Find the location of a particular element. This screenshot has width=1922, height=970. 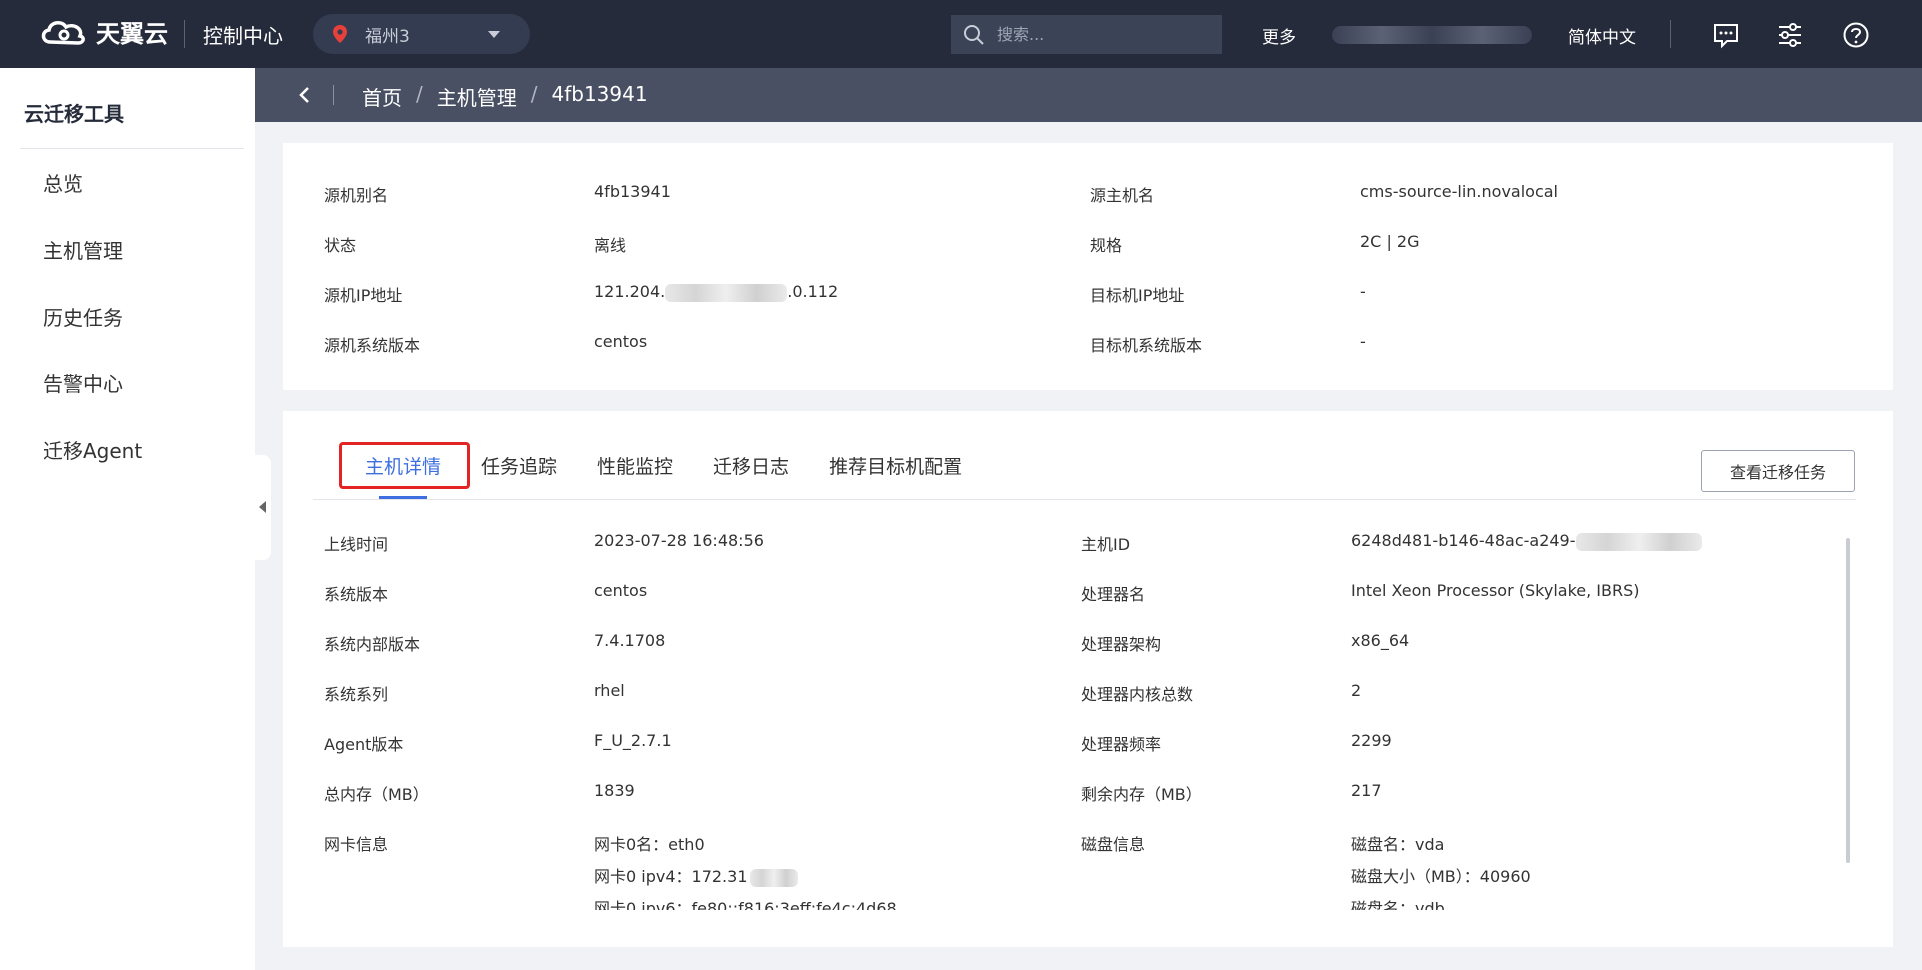

search-input is located at coordinates (1097, 34).